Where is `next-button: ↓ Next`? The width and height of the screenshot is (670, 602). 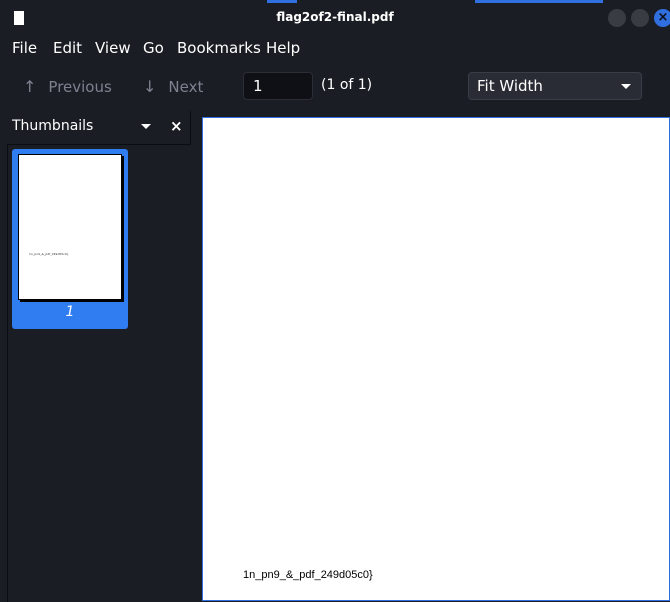
next-button: ↓ Next is located at coordinates (173, 86).